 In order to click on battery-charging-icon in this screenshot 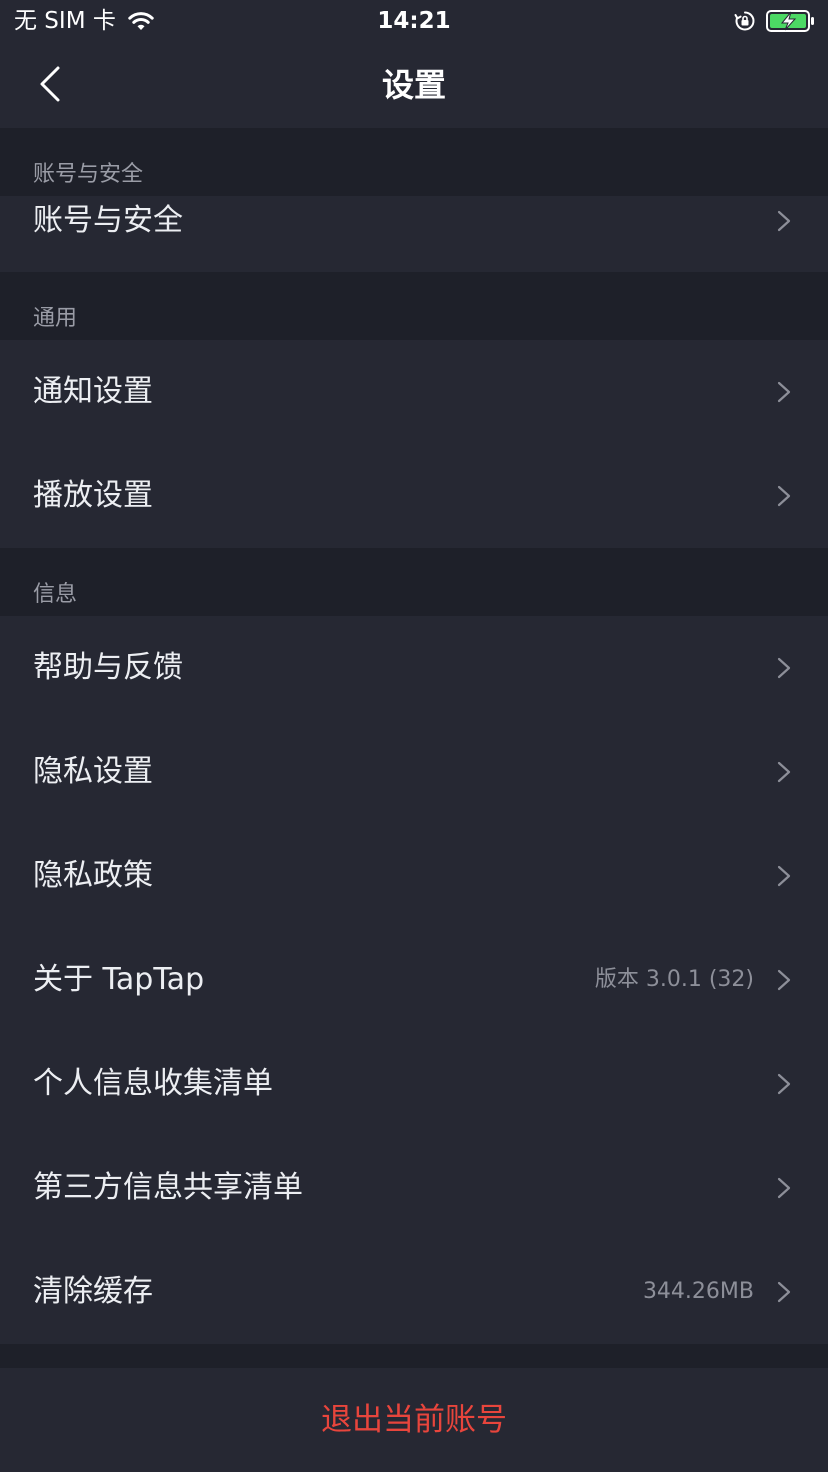, I will do `click(790, 21)`.